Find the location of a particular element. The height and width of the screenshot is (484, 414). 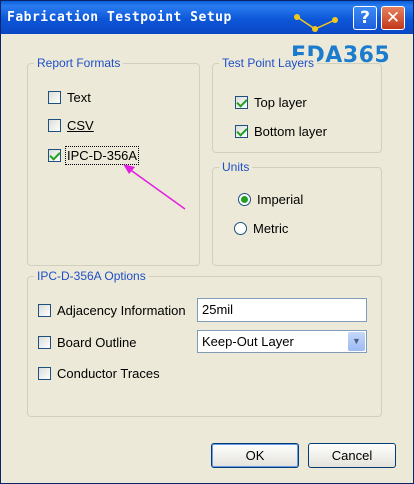

help-icon: ? is located at coordinates (365, 18).